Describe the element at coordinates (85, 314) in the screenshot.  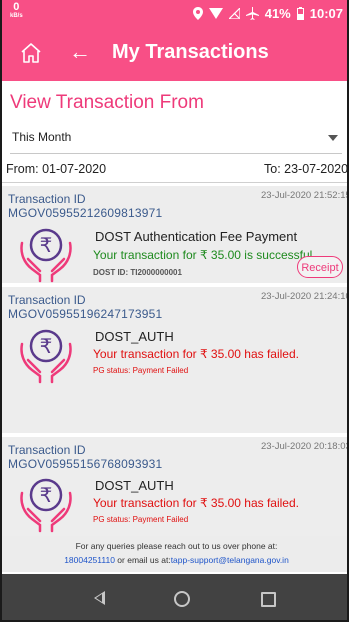
I see `transaction-id: MGOV05955196247173951` at that location.